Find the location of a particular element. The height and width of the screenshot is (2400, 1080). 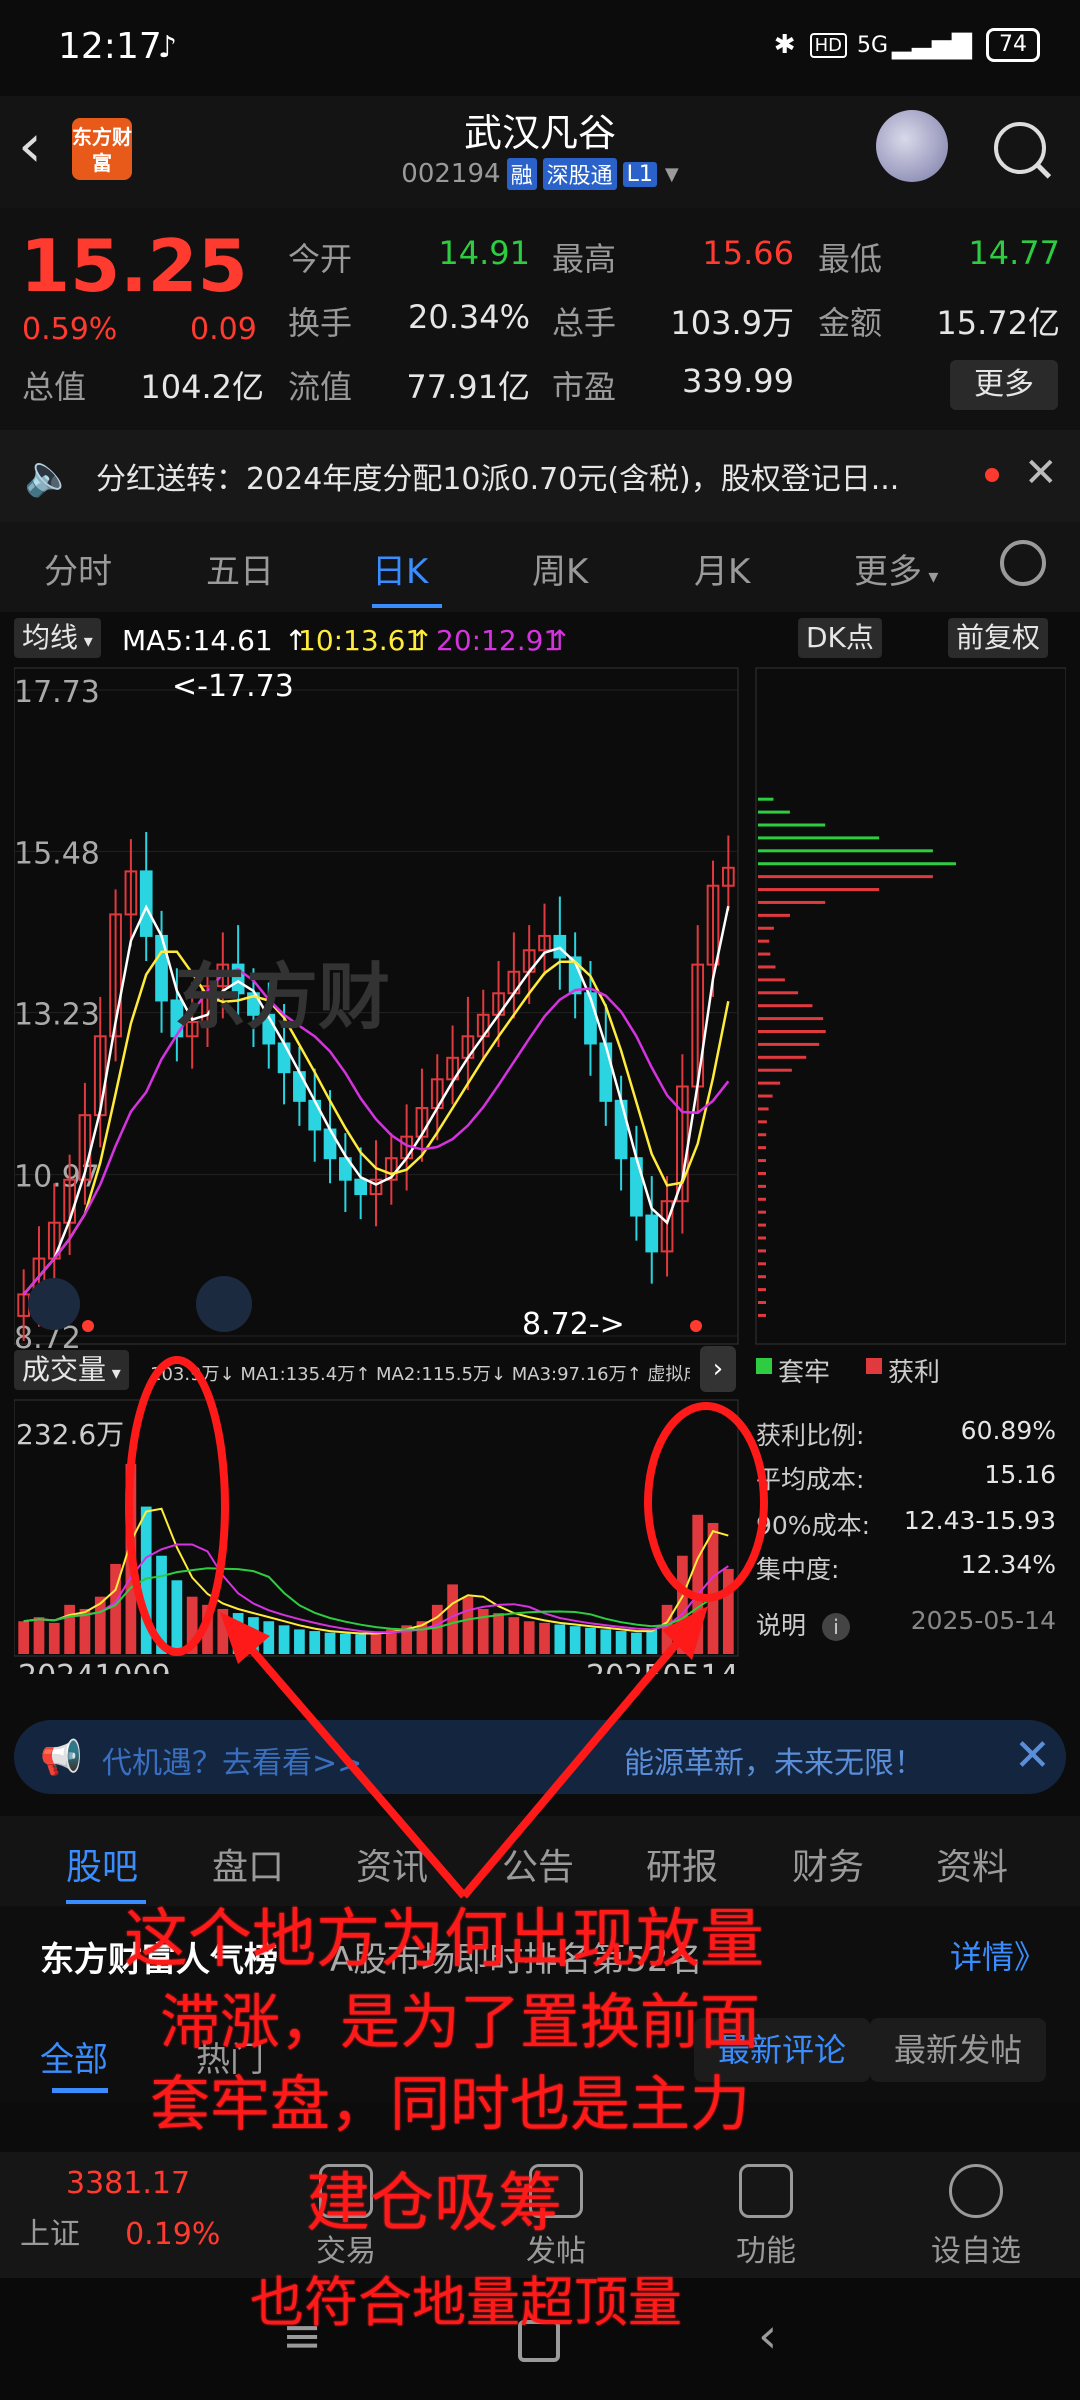

annotation-line-3: 套牢盘，同时也是主力 is located at coordinates (450, 2105).